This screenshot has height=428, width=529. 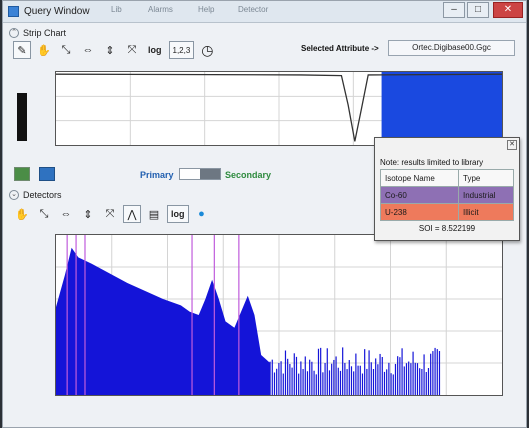 I want to click on menu-item-help: Help, so click(x=206, y=9).